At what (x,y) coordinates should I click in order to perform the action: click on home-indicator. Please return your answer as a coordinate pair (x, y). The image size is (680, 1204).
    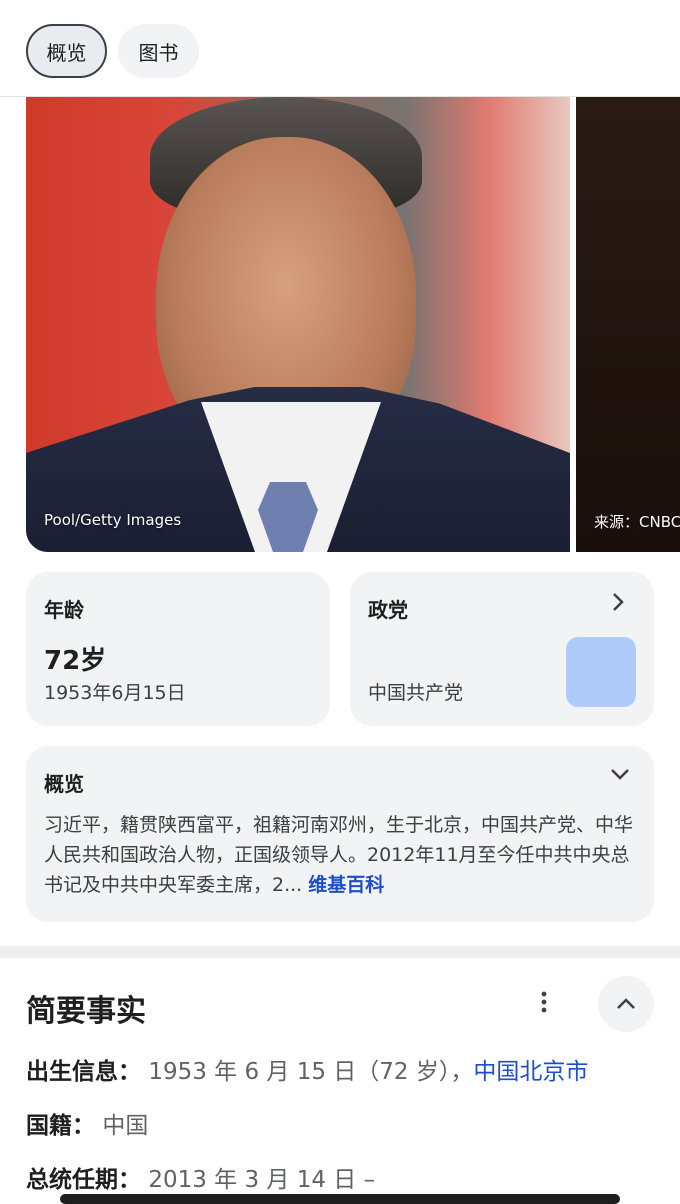
    Looking at the image, I should click on (340, 1199).